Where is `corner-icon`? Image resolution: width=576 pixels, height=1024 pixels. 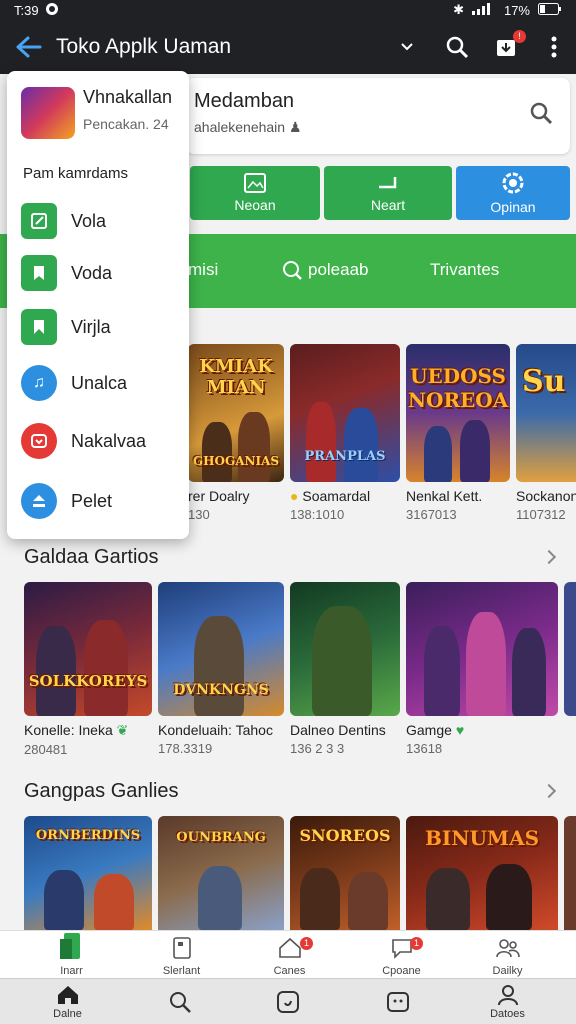 corner-icon is located at coordinates (388, 183).